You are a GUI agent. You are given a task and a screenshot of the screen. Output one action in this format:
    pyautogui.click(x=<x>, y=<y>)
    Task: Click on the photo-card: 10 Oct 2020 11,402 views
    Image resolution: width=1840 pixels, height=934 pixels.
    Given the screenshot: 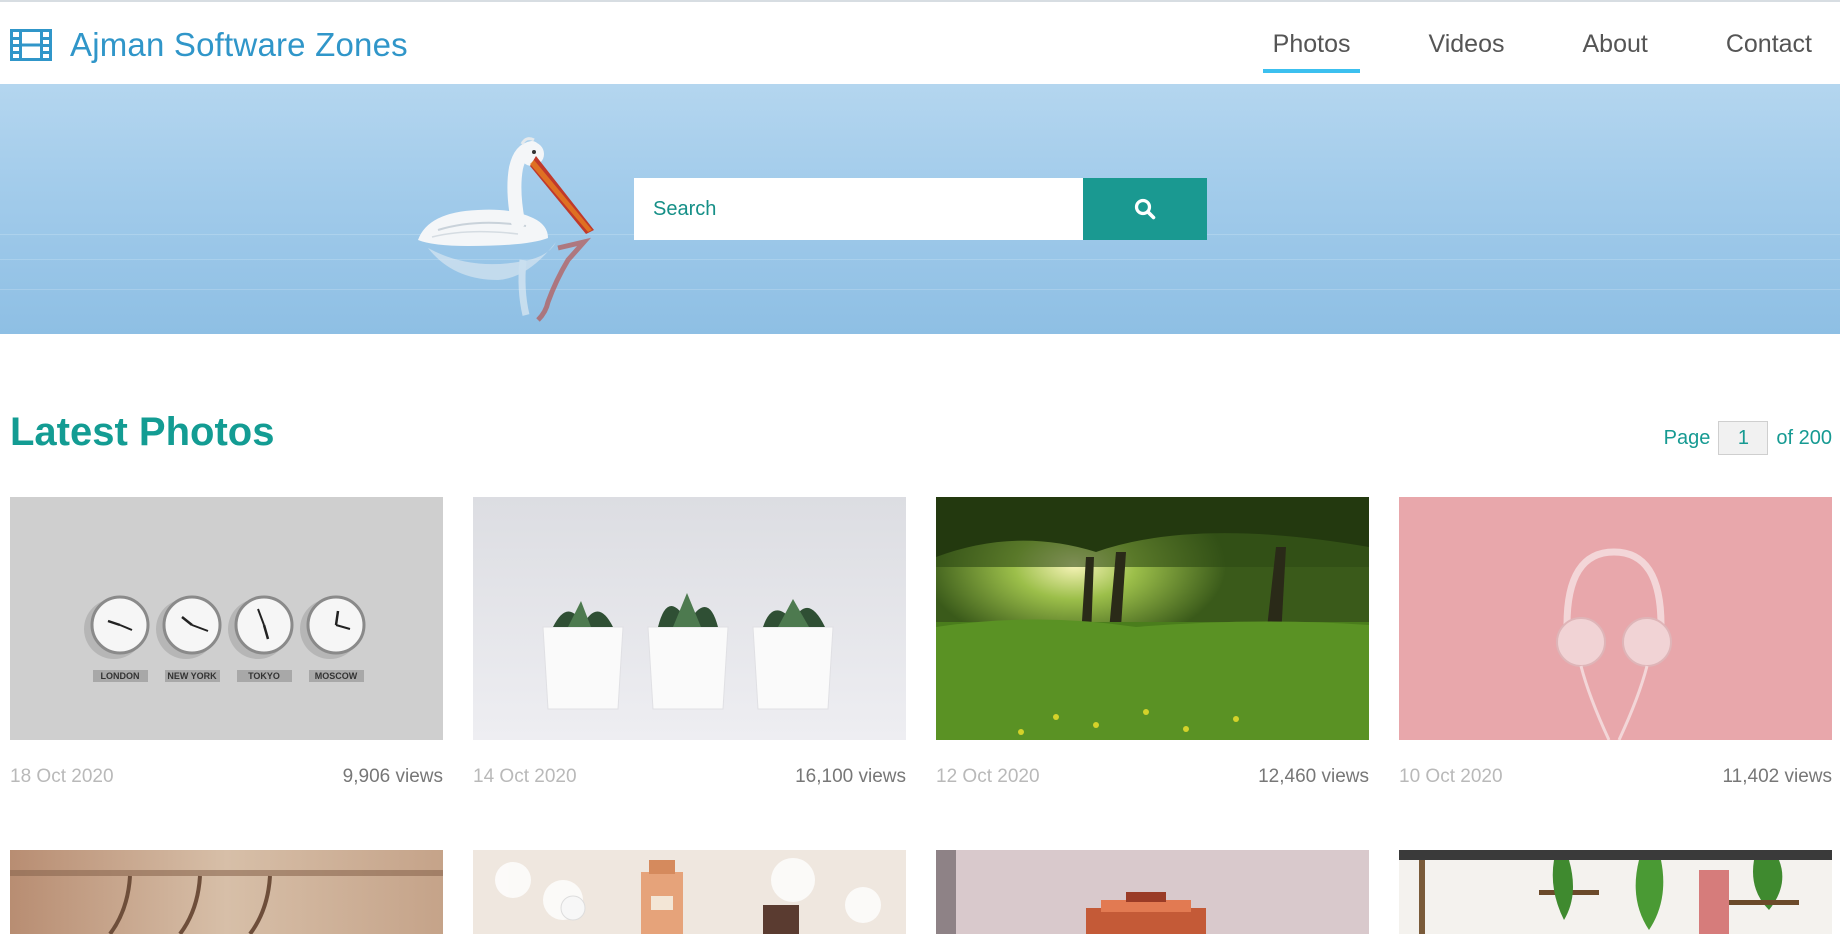 What is the action you would take?
    pyautogui.click(x=1615, y=642)
    